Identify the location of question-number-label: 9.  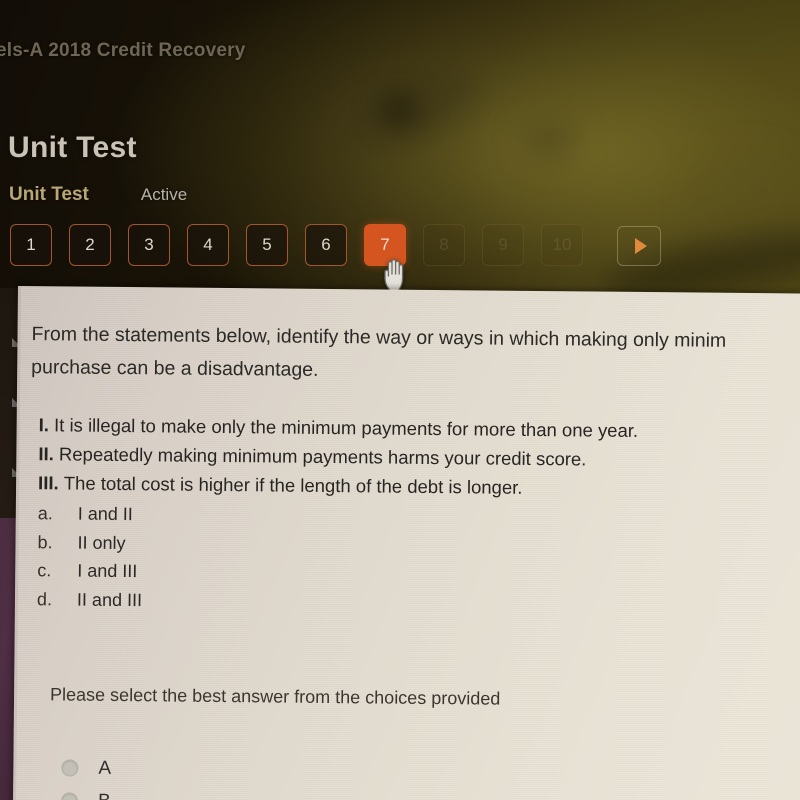
(503, 244).